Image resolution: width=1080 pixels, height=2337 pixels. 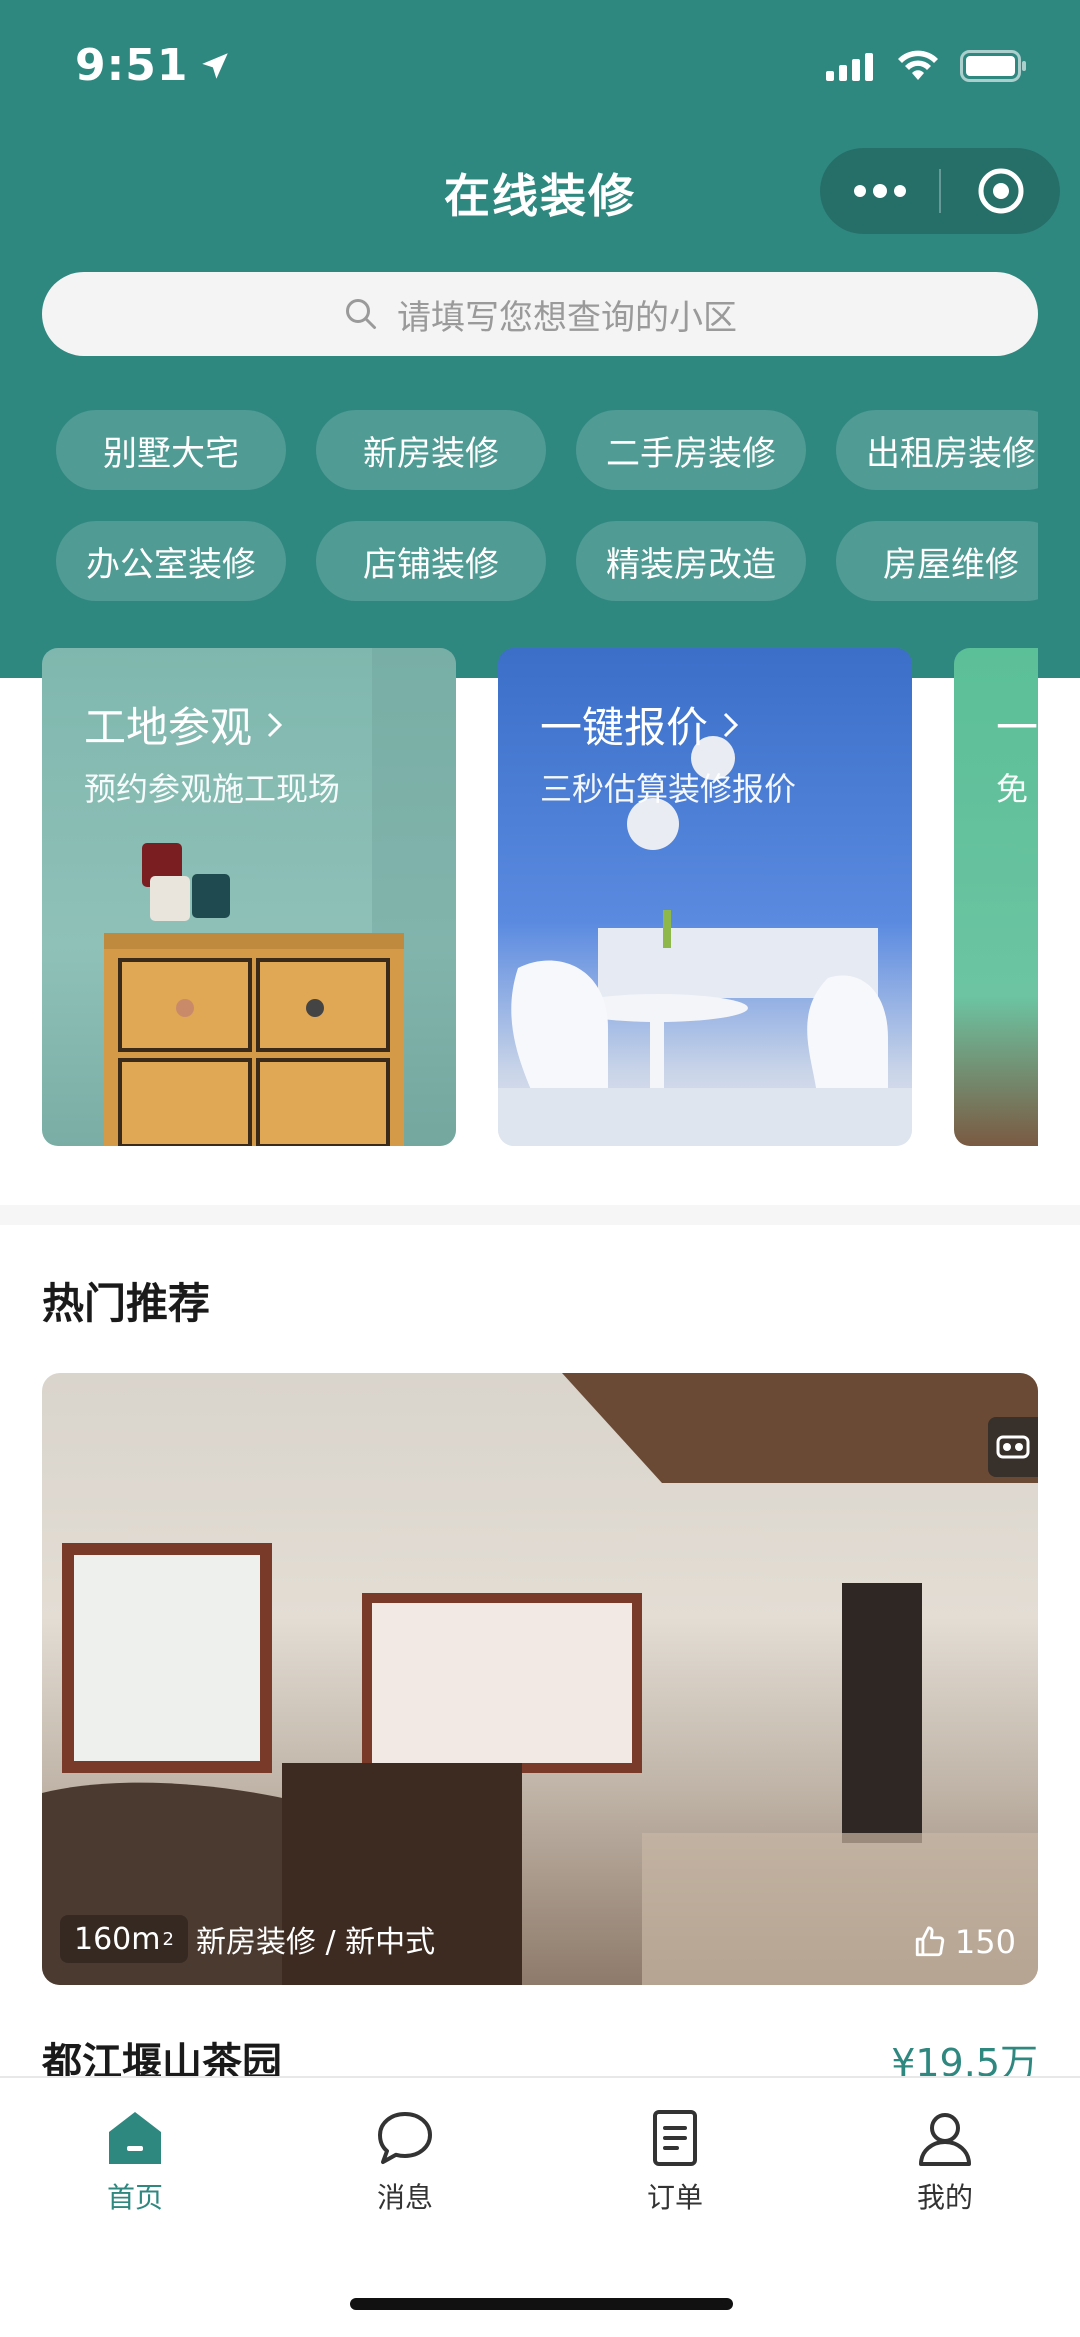 I want to click on site-visit-card: 工地参观 预约参观施工现场, so click(x=249, y=897).